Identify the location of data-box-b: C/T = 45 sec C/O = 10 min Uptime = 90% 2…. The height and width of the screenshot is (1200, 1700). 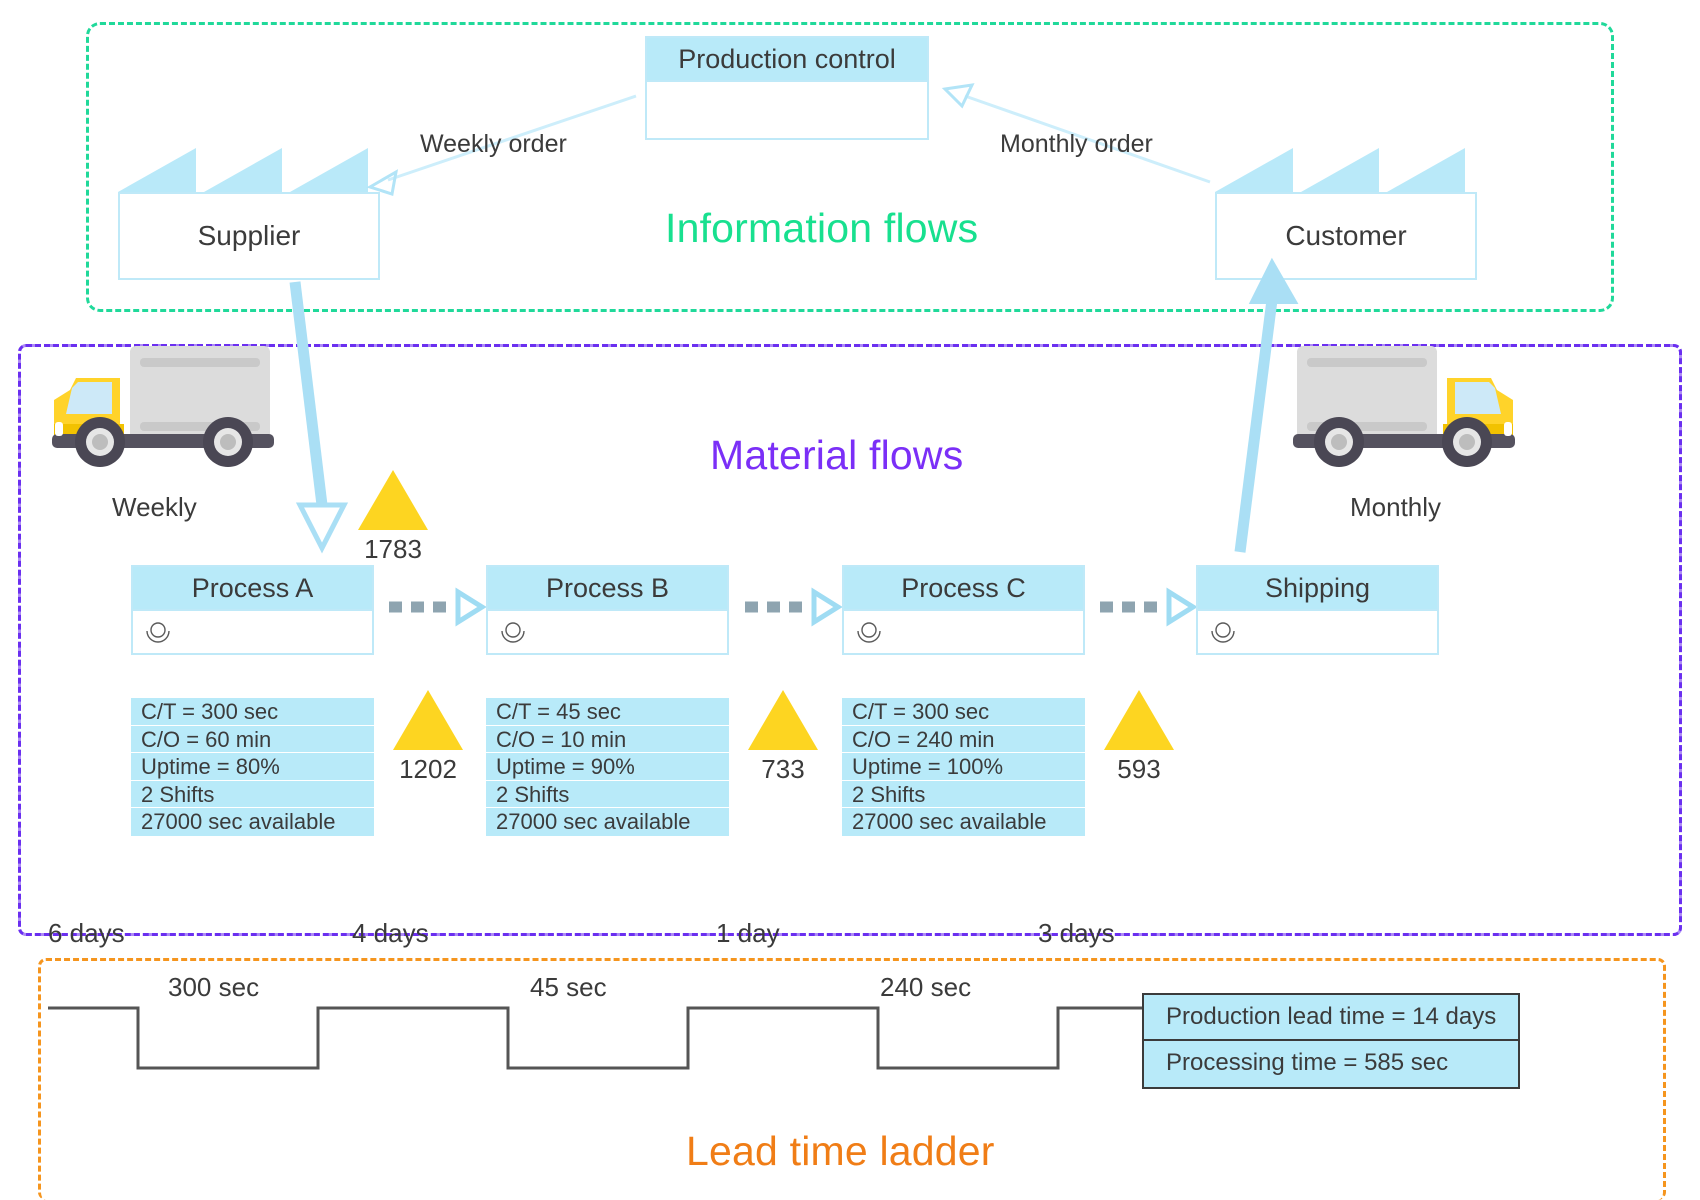
(607, 767).